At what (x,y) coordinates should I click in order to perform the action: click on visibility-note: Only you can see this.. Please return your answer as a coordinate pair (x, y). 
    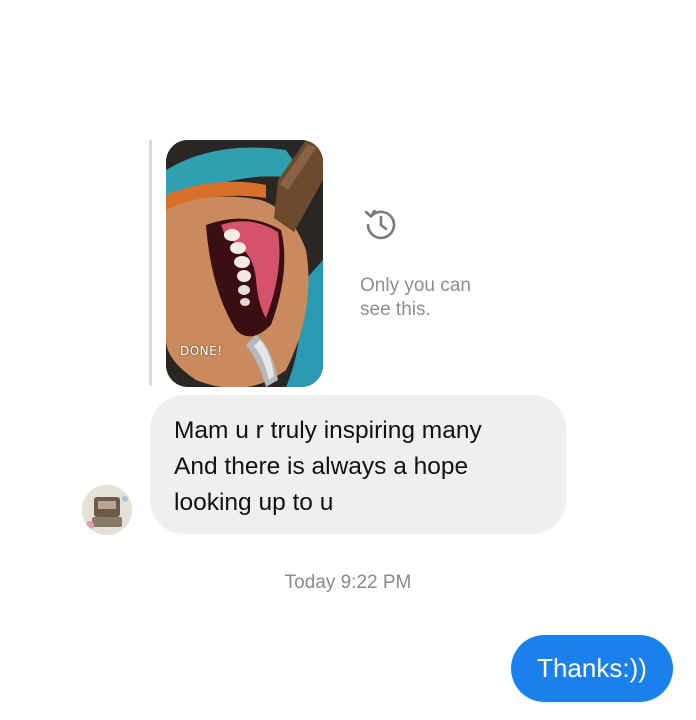
    Looking at the image, I should click on (435, 298).